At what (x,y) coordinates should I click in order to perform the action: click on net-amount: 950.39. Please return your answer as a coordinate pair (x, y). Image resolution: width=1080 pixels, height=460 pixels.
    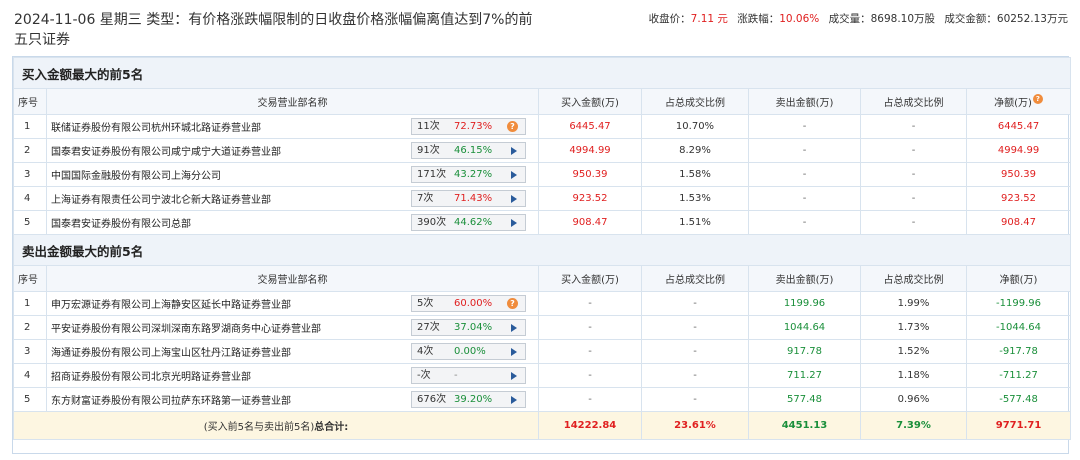
    Looking at the image, I should click on (1018, 174).